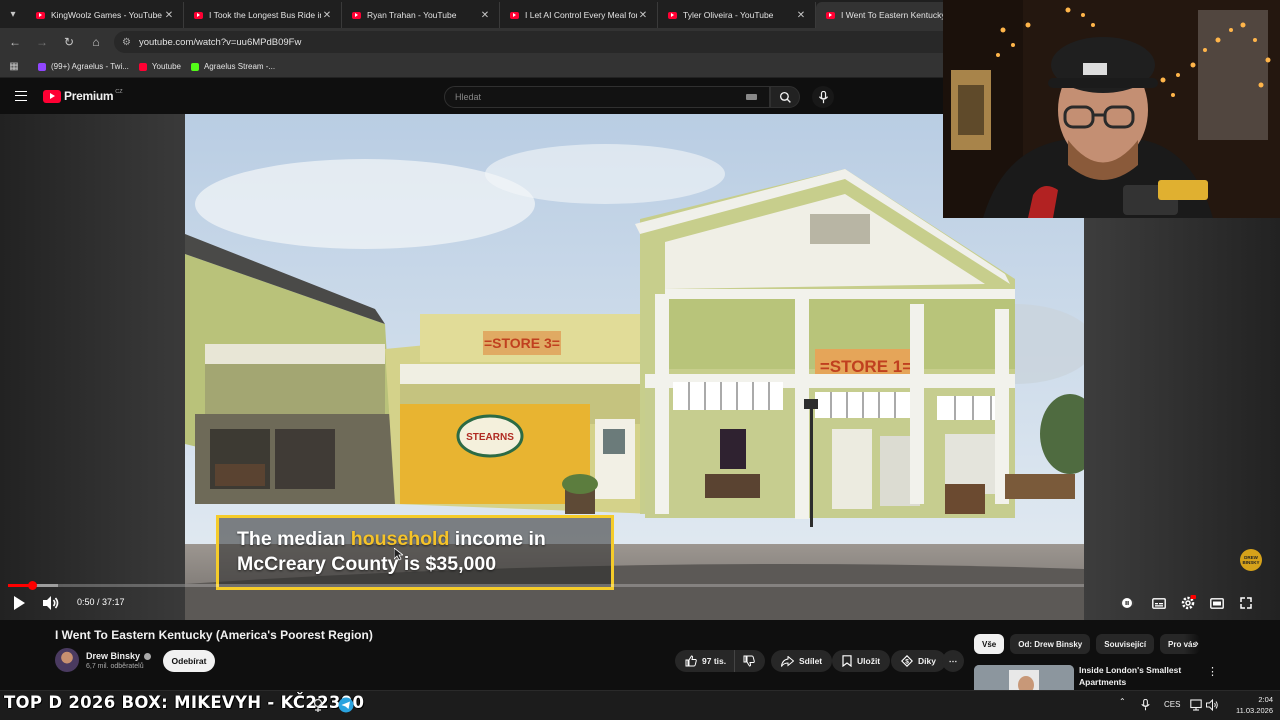 Image resolution: width=1280 pixels, height=720 pixels. Describe the element at coordinates (1212, 705) in the screenshot. I see `speaker-icon` at that location.